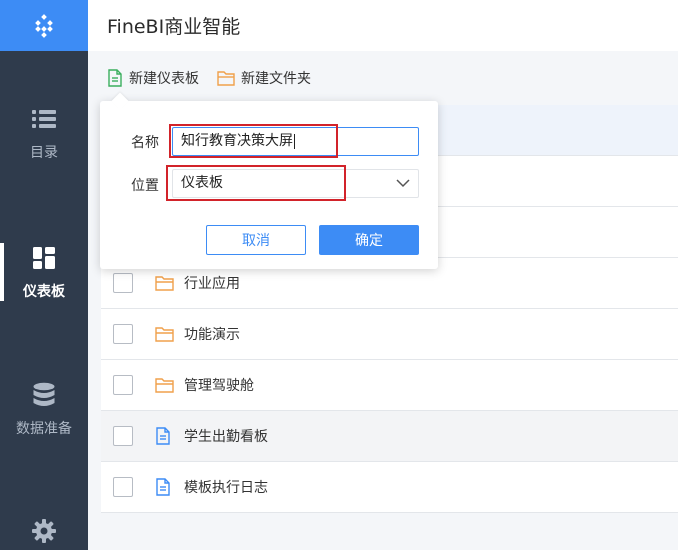 The height and width of the screenshot is (550, 678). Describe the element at coordinates (253, 141) in the screenshot. I see `highlight-box-name` at that location.